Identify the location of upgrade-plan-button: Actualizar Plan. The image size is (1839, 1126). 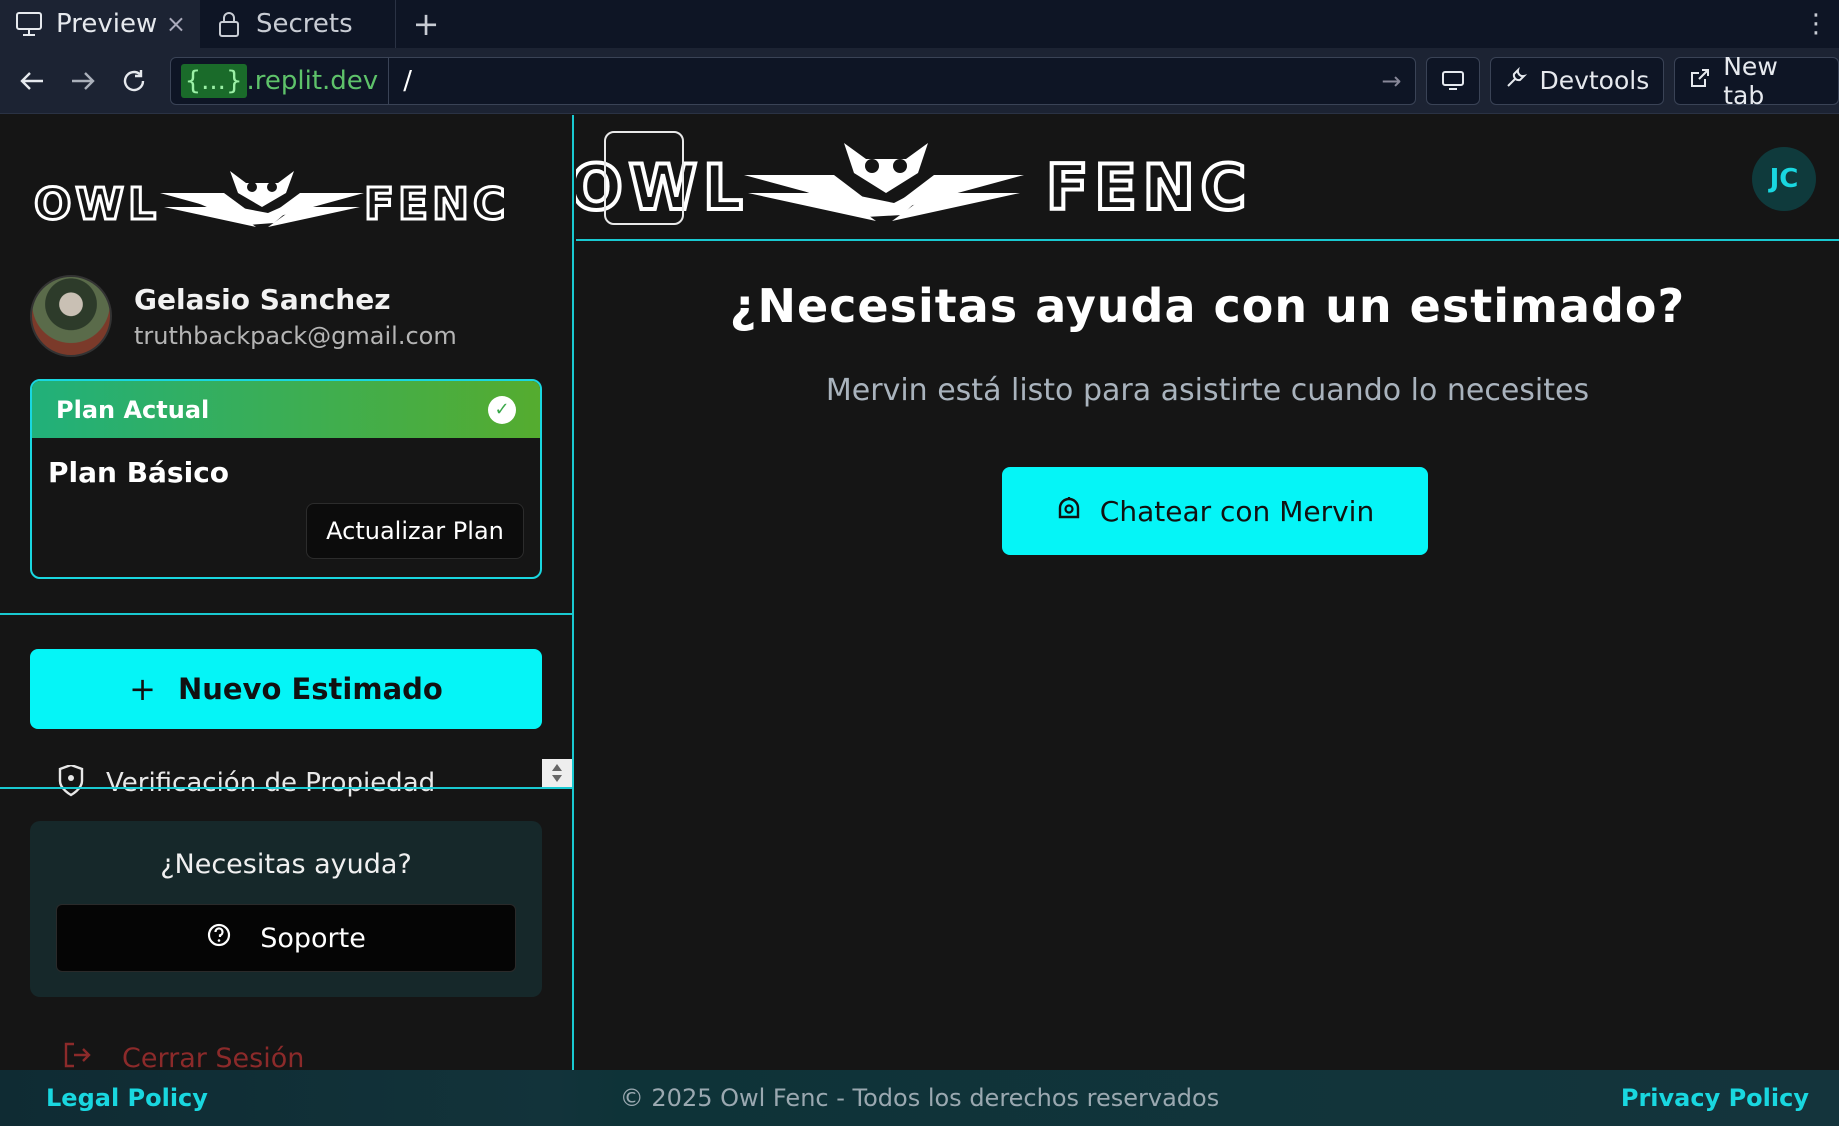
(415, 531).